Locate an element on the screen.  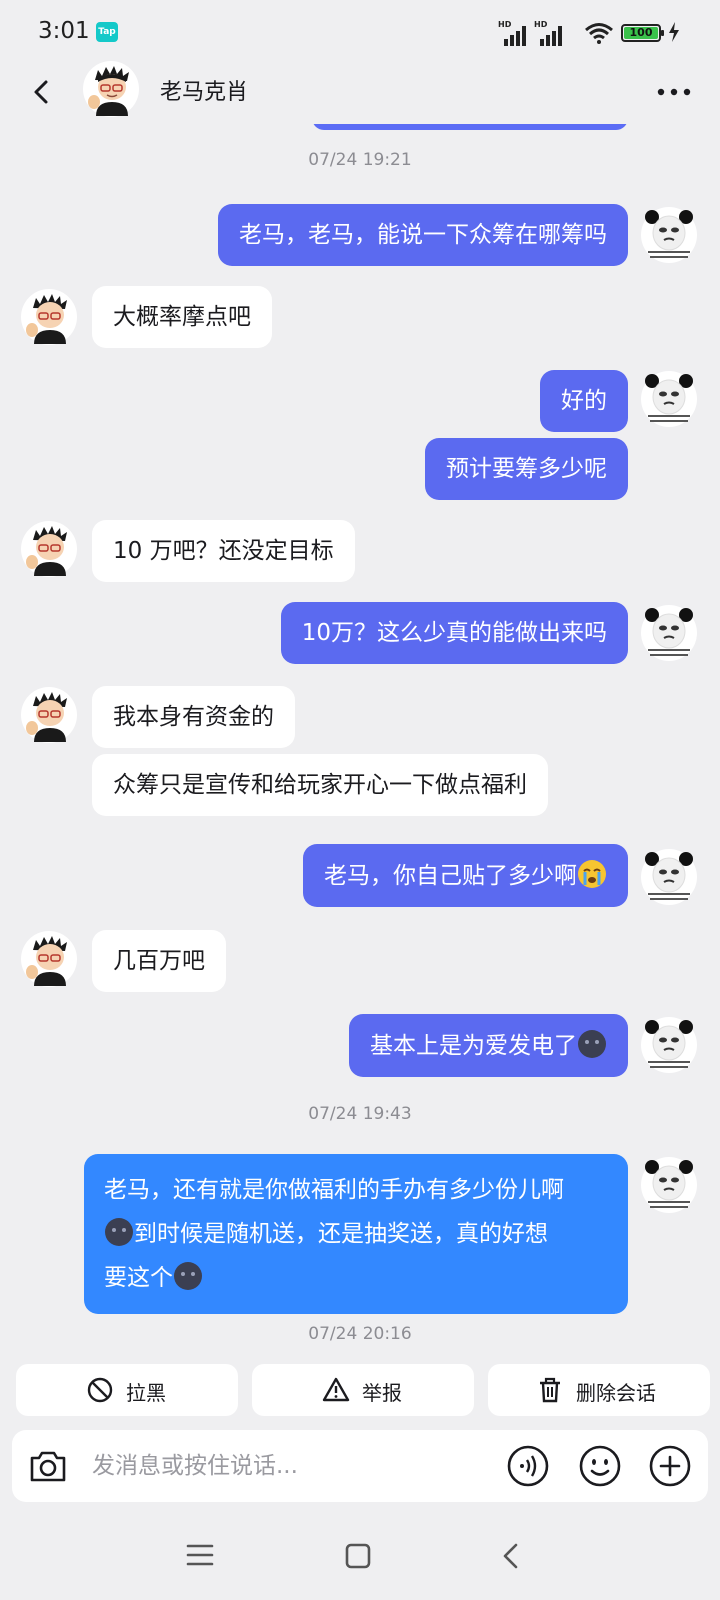
timestamp: 07/24 19:43 is located at coordinates (360, 1114).